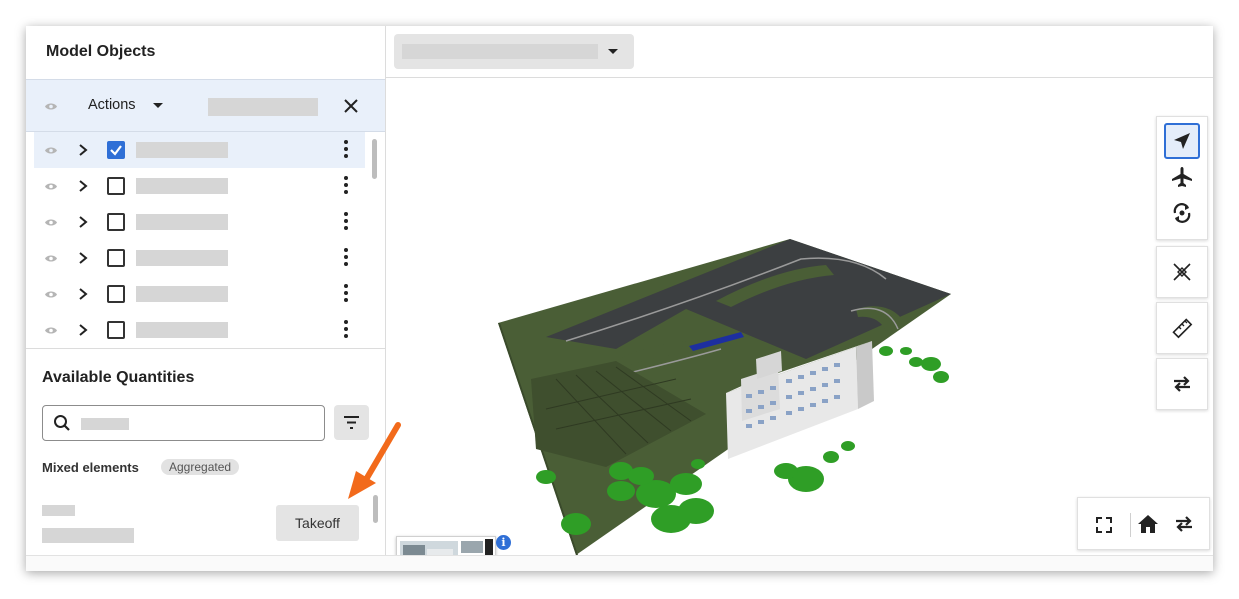 This screenshot has width=1239, height=599. What do you see at coordinates (263, 107) in the screenshot?
I see `selection-count-placeholder` at bounding box center [263, 107].